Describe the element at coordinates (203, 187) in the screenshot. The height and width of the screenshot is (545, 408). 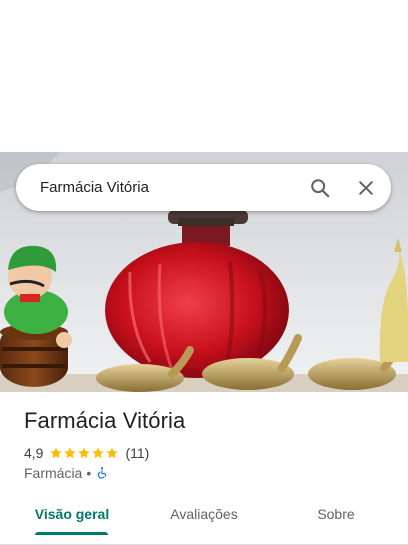
I see `search-bar: Farmácia Vitória` at that location.